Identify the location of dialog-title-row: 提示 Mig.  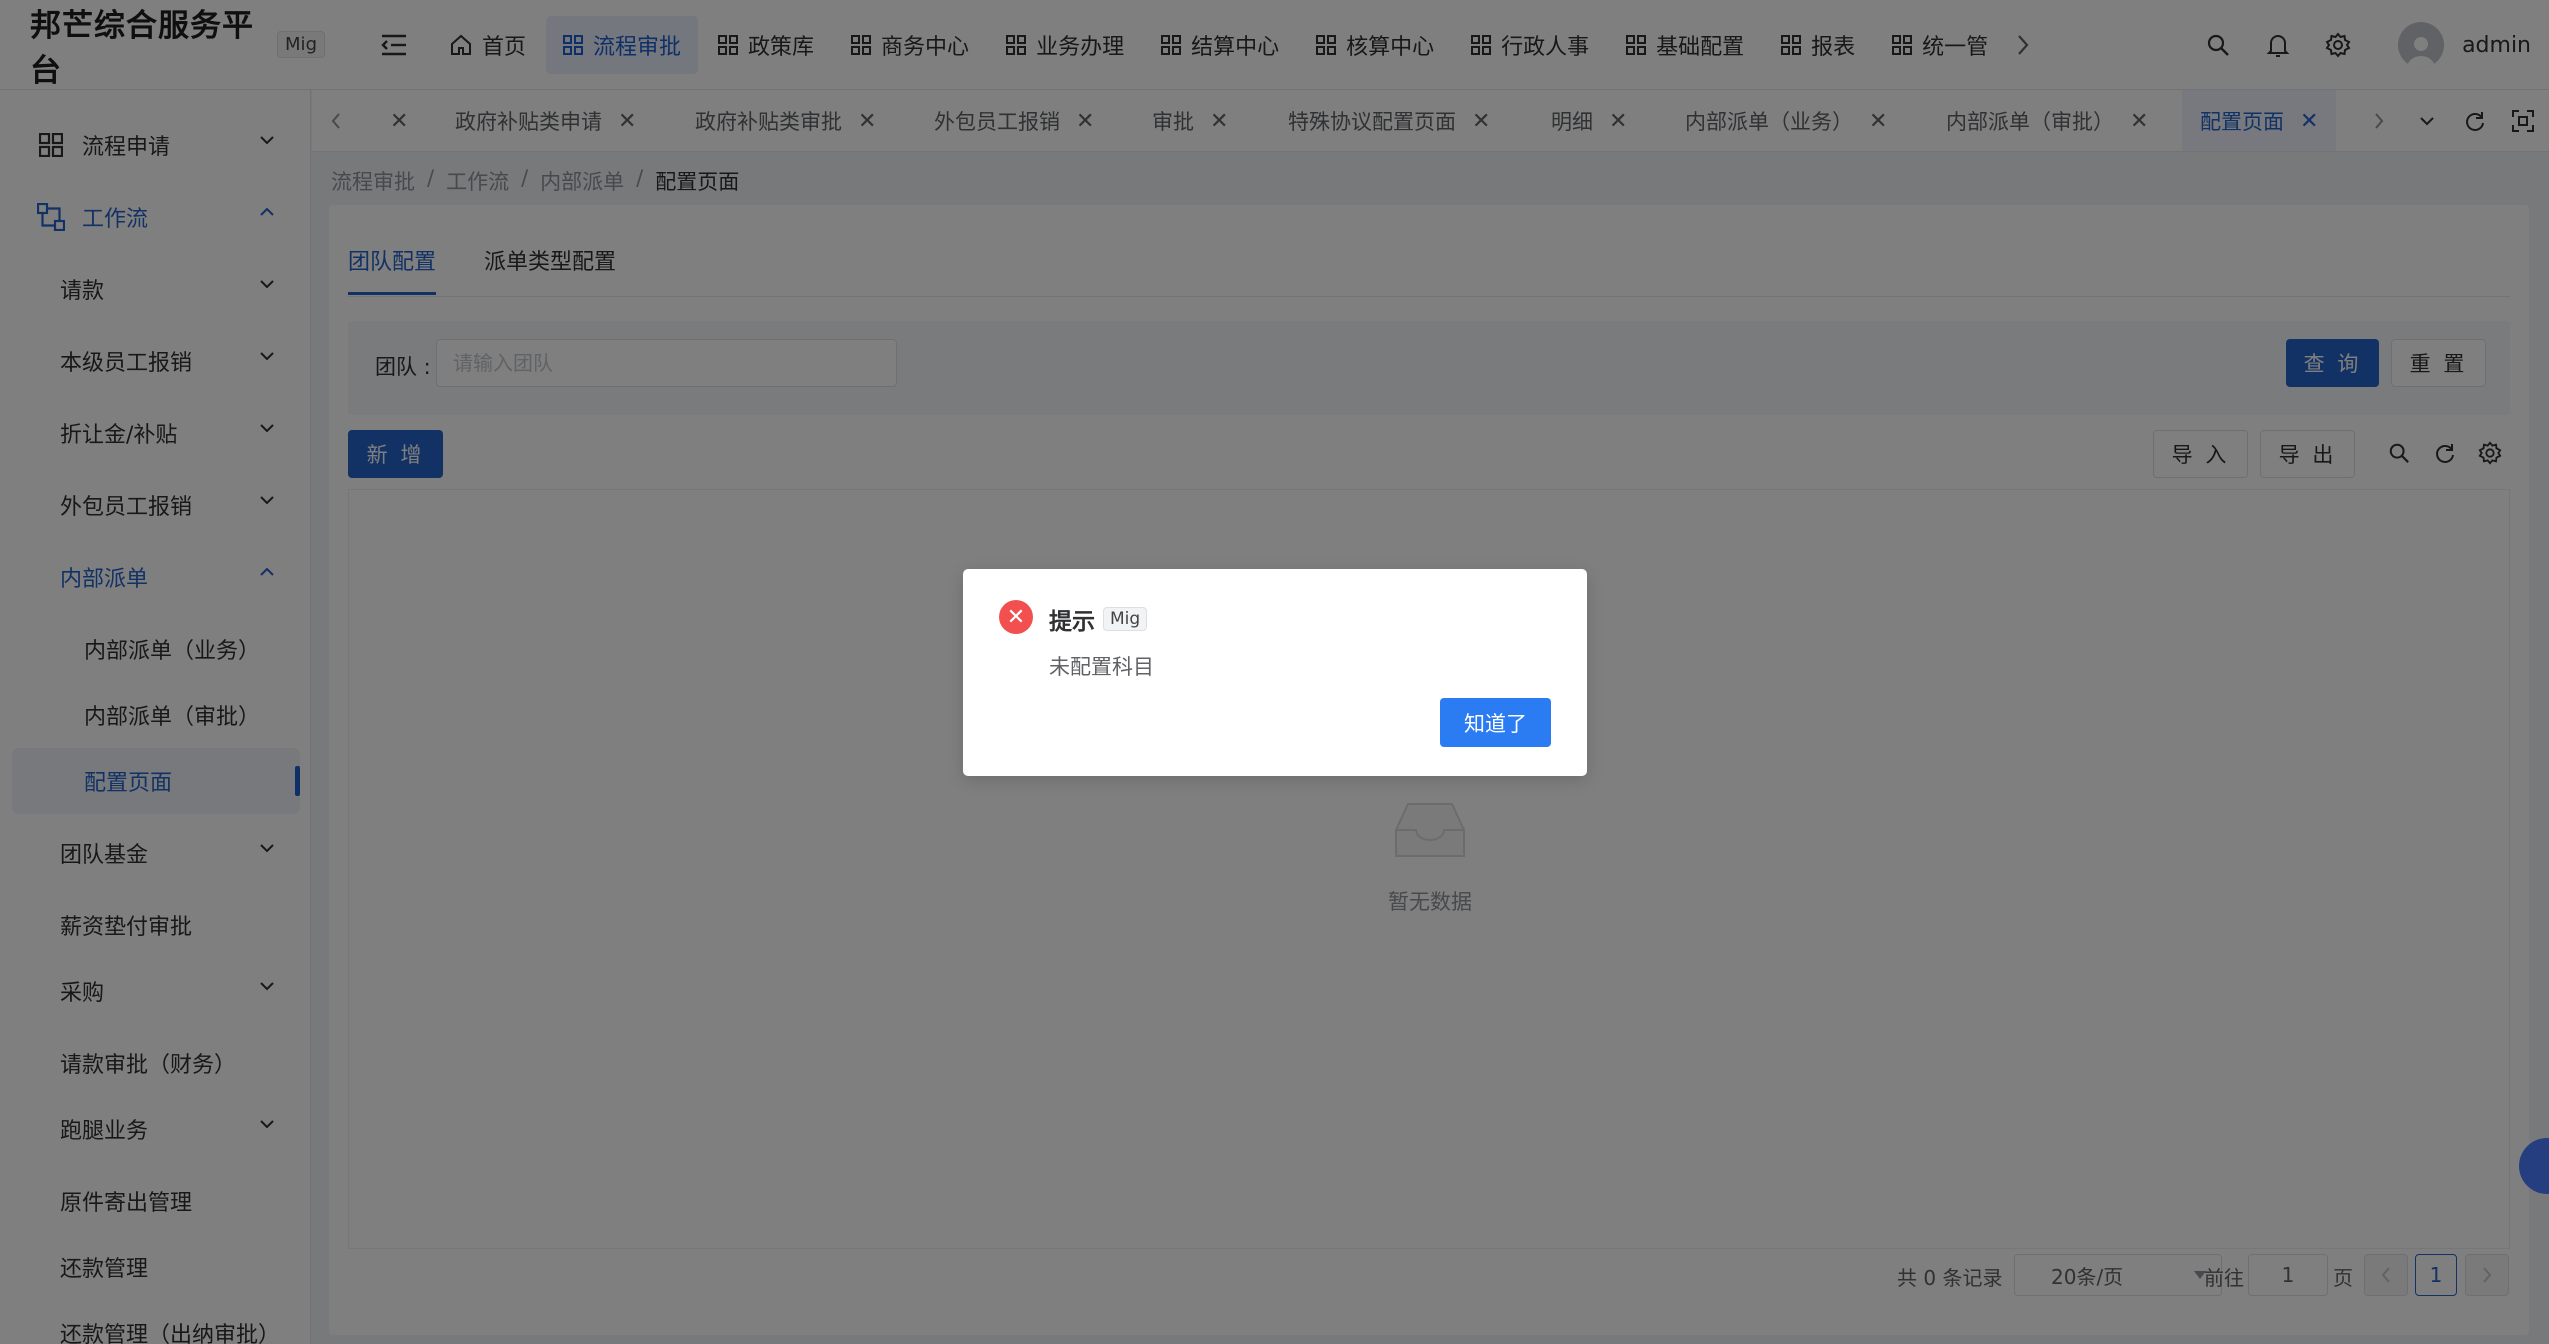
(1098, 619).